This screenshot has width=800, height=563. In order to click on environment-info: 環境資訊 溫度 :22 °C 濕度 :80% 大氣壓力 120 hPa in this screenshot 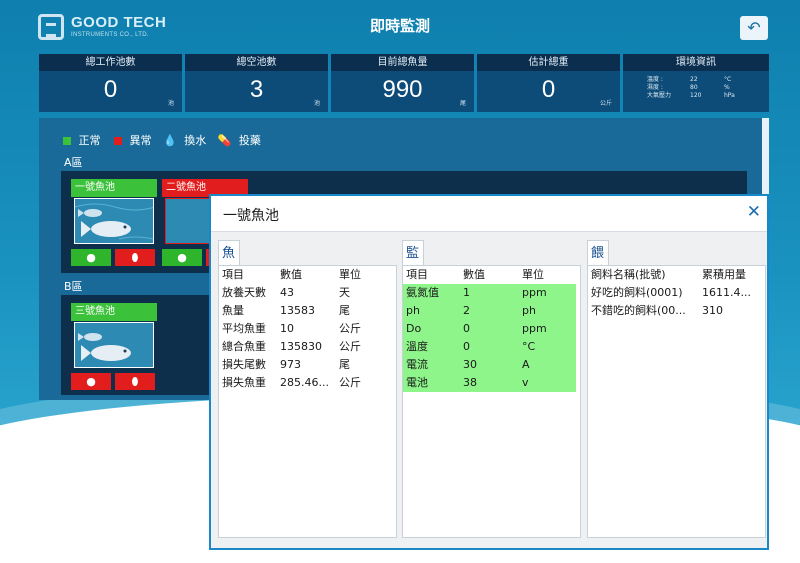, I will do `click(696, 83)`.